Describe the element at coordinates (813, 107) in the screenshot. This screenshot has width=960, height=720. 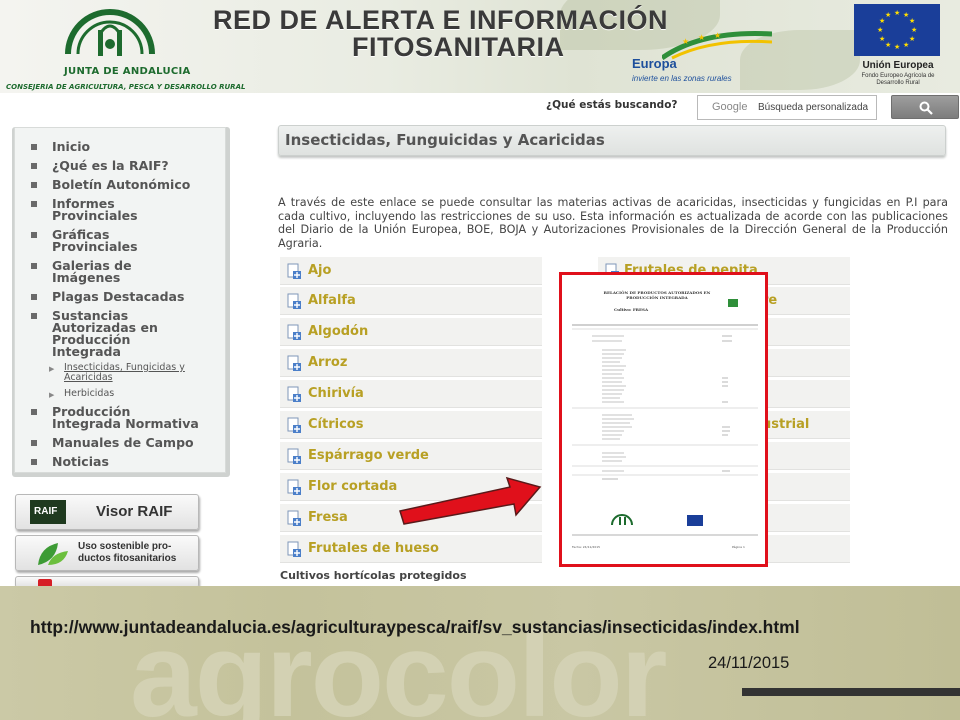
I see `search-placeholder: Búsqueda personalizada` at that location.